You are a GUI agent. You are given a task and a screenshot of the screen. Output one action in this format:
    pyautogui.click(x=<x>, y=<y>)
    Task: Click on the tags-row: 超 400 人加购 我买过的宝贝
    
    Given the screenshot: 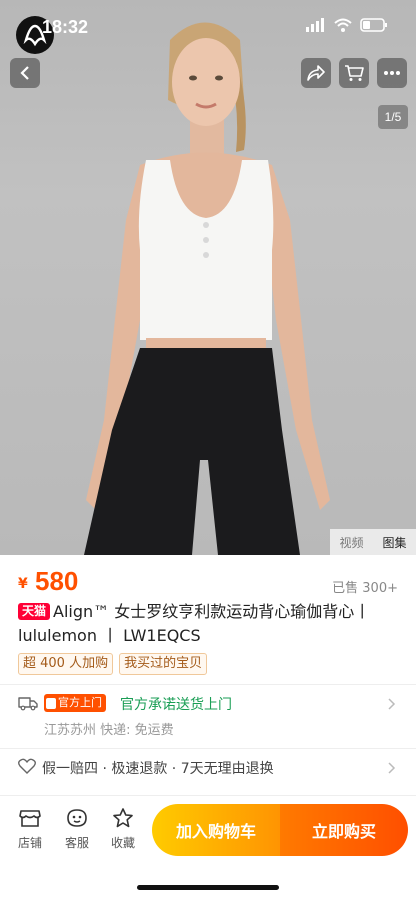 What is the action you would take?
    pyautogui.click(x=113, y=664)
    